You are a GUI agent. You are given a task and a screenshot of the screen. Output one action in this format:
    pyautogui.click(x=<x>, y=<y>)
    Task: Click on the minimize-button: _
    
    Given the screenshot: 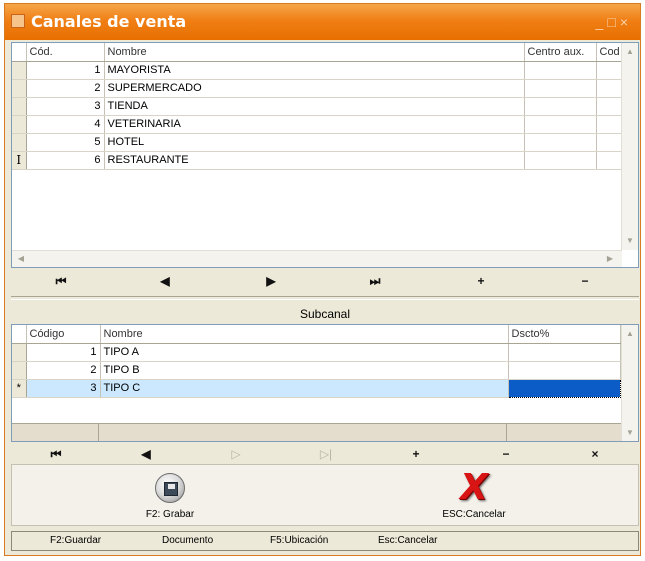 What is the action you would take?
    pyautogui.click(x=602, y=22)
    